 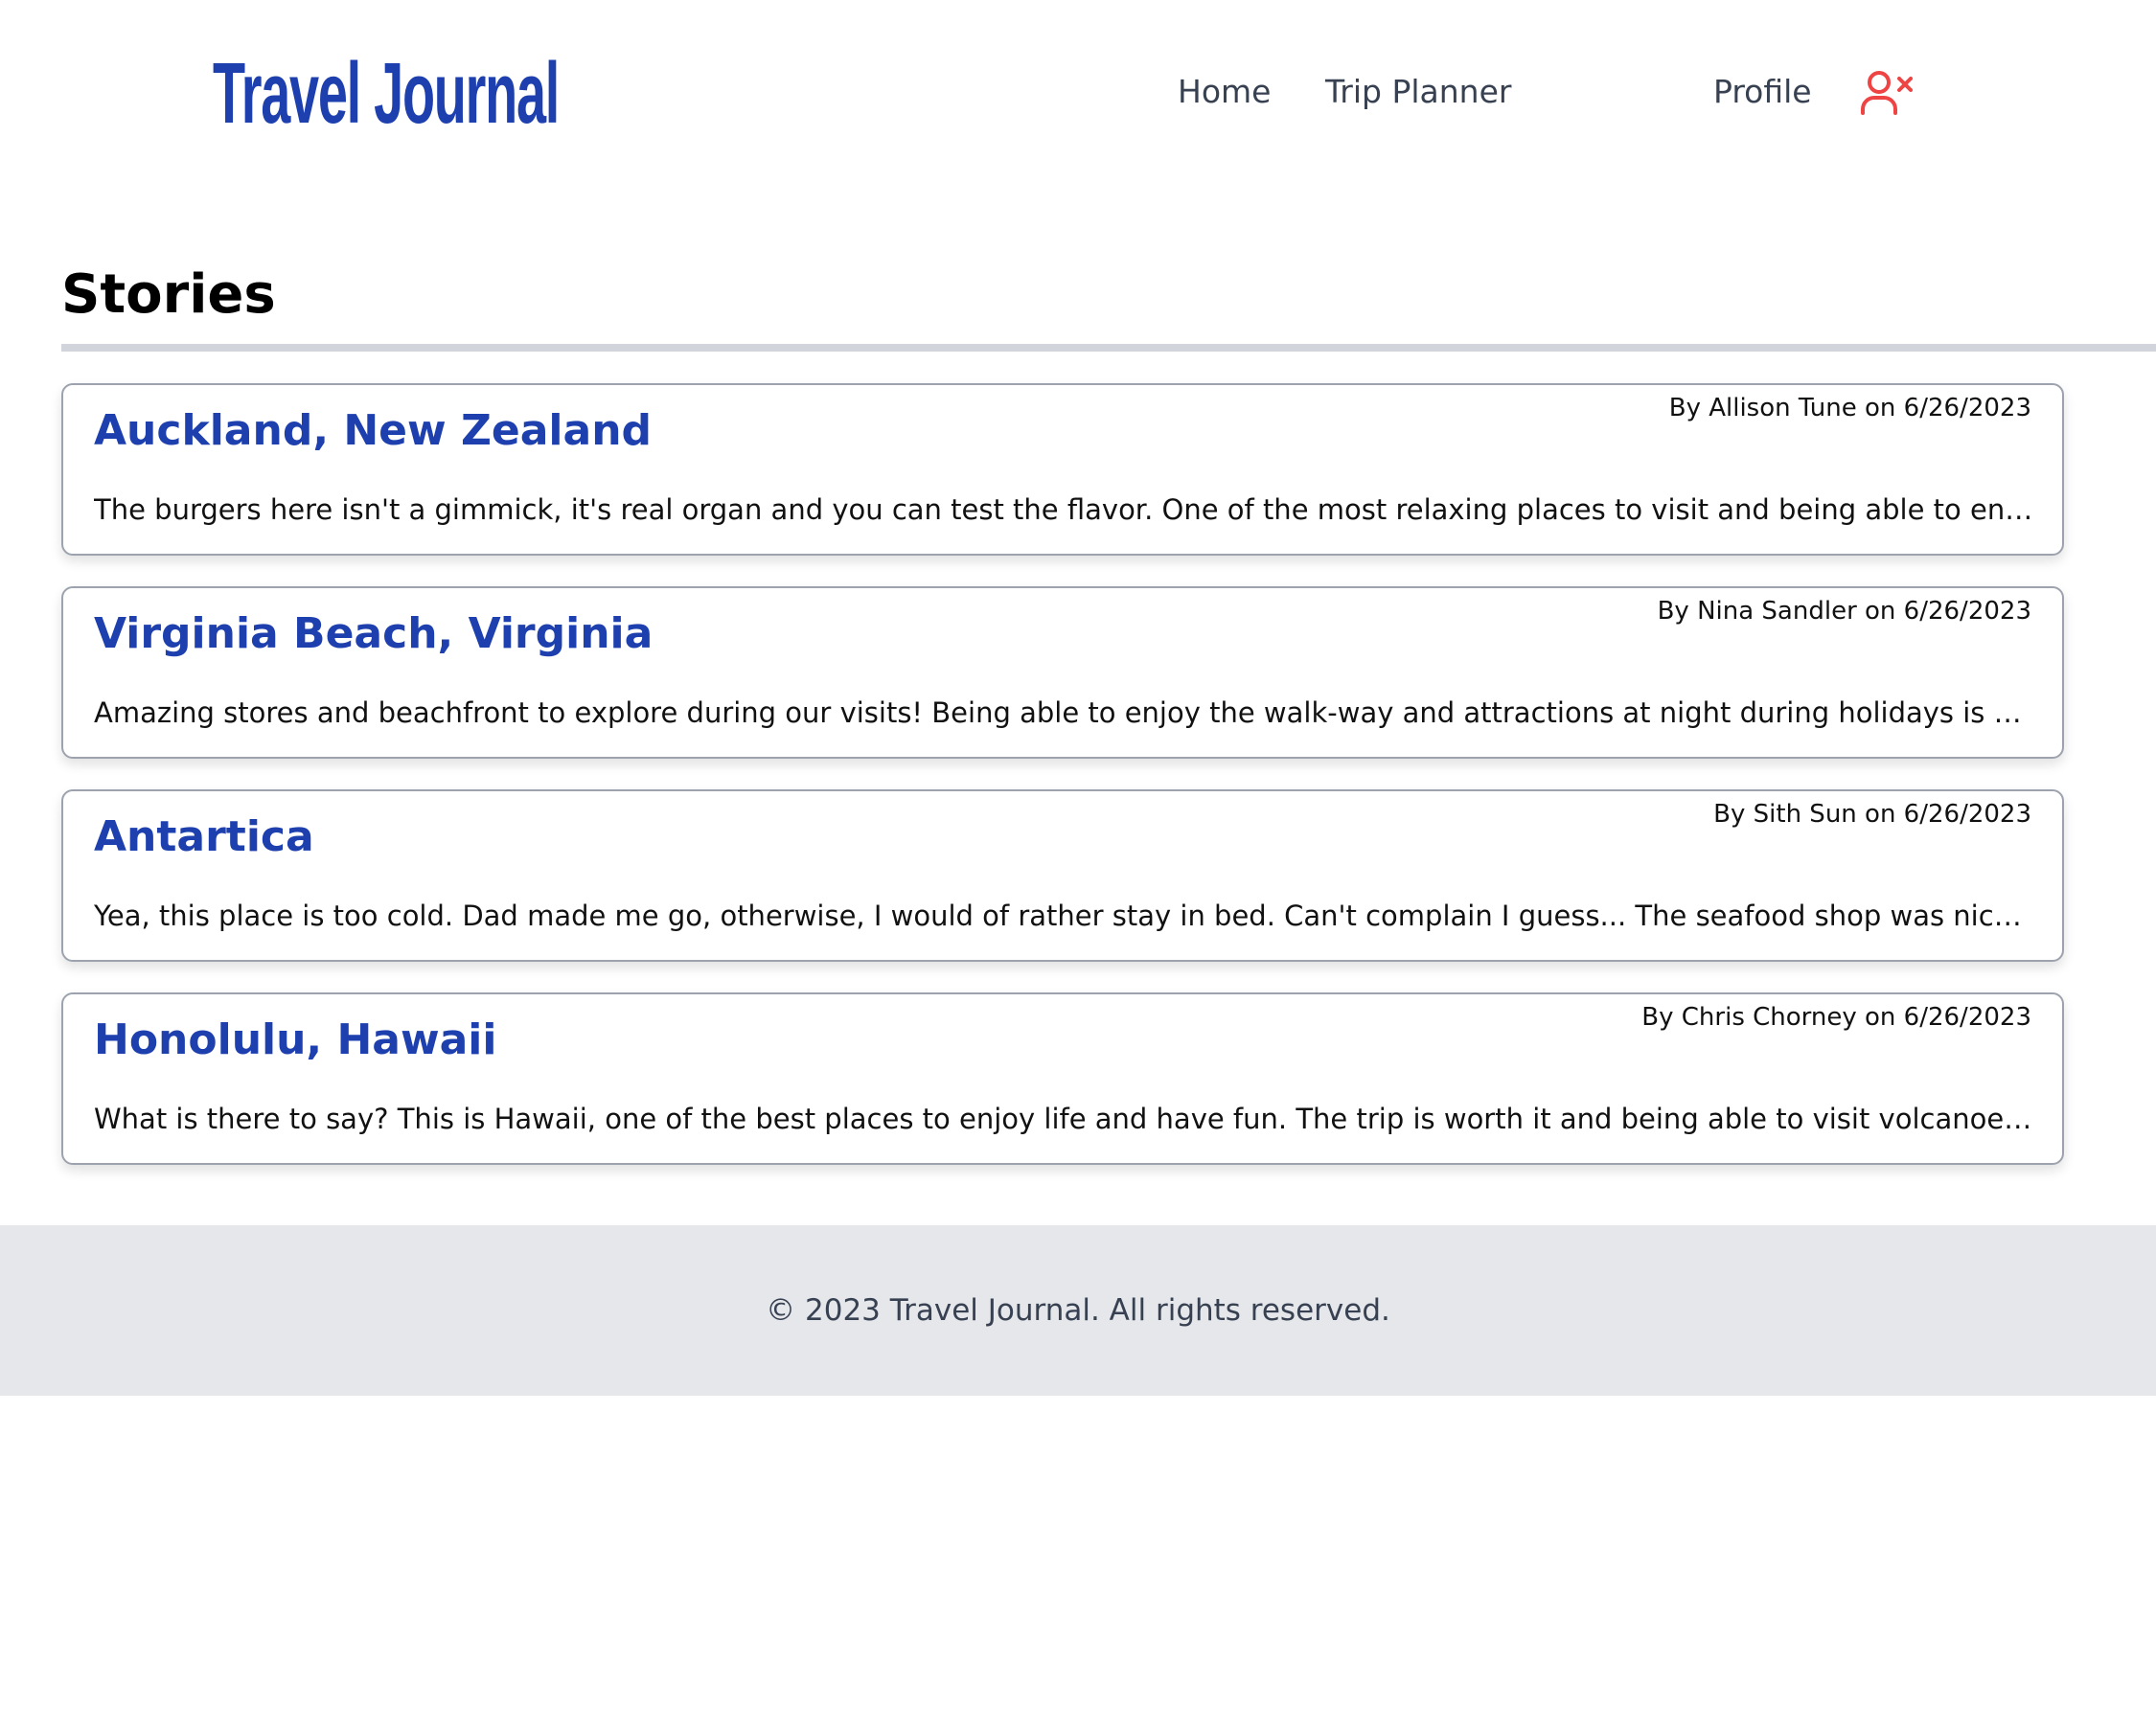 I want to click on page-title: Stories, so click(x=168, y=294).